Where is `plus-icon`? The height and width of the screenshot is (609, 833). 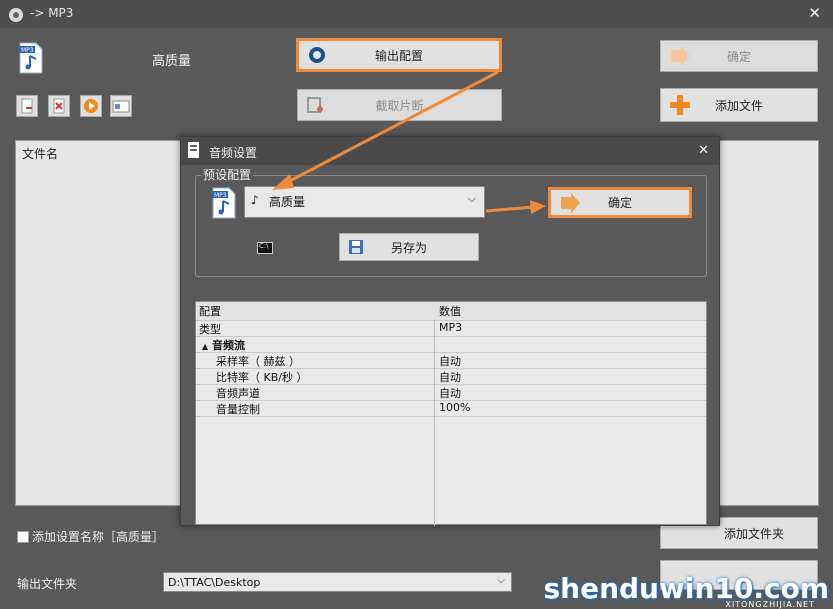
plus-icon is located at coordinates (680, 105).